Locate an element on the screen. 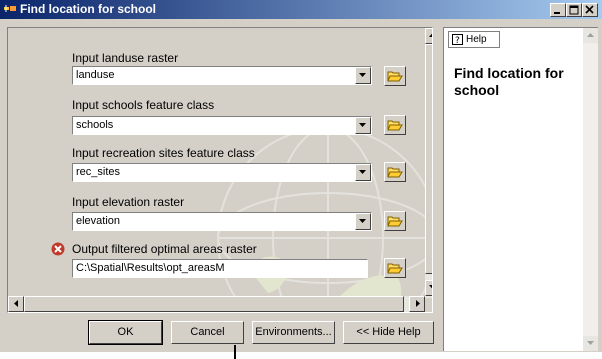 This screenshot has height=359, width=602. hscroll-thumb is located at coordinates (214, 304).